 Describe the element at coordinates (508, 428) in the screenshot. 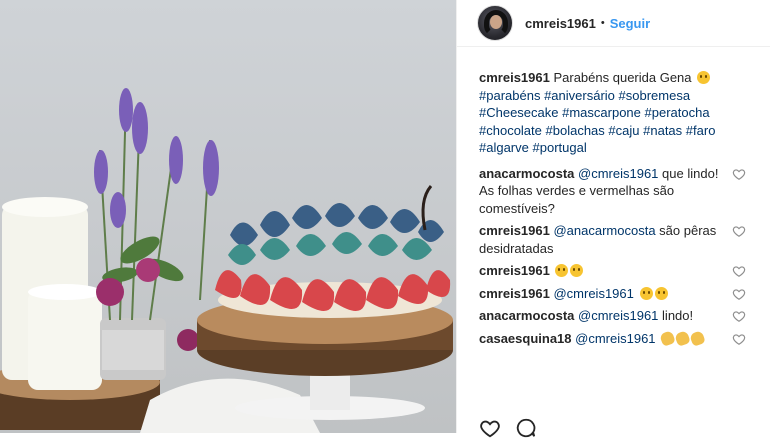

I see `action-bar` at that location.